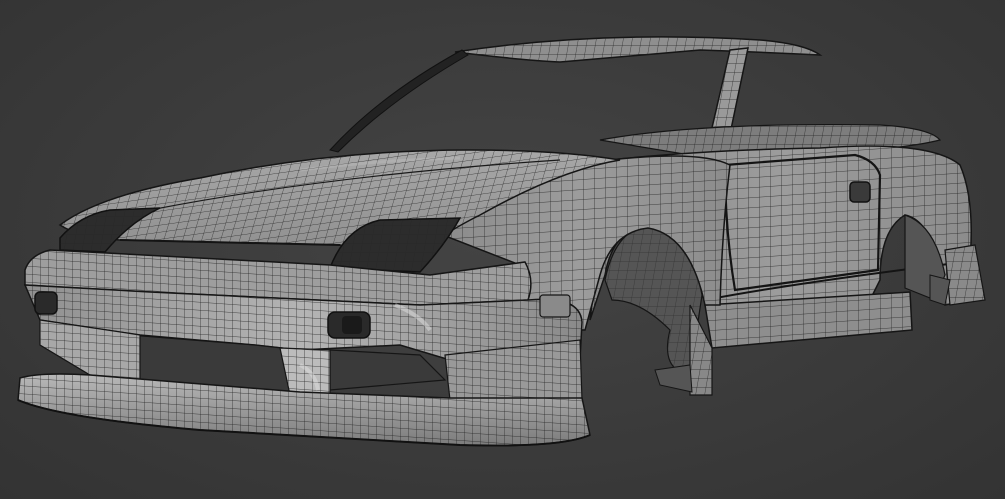 This screenshot has height=499, width=1005. I want to click on side-marker, so click(555, 306).